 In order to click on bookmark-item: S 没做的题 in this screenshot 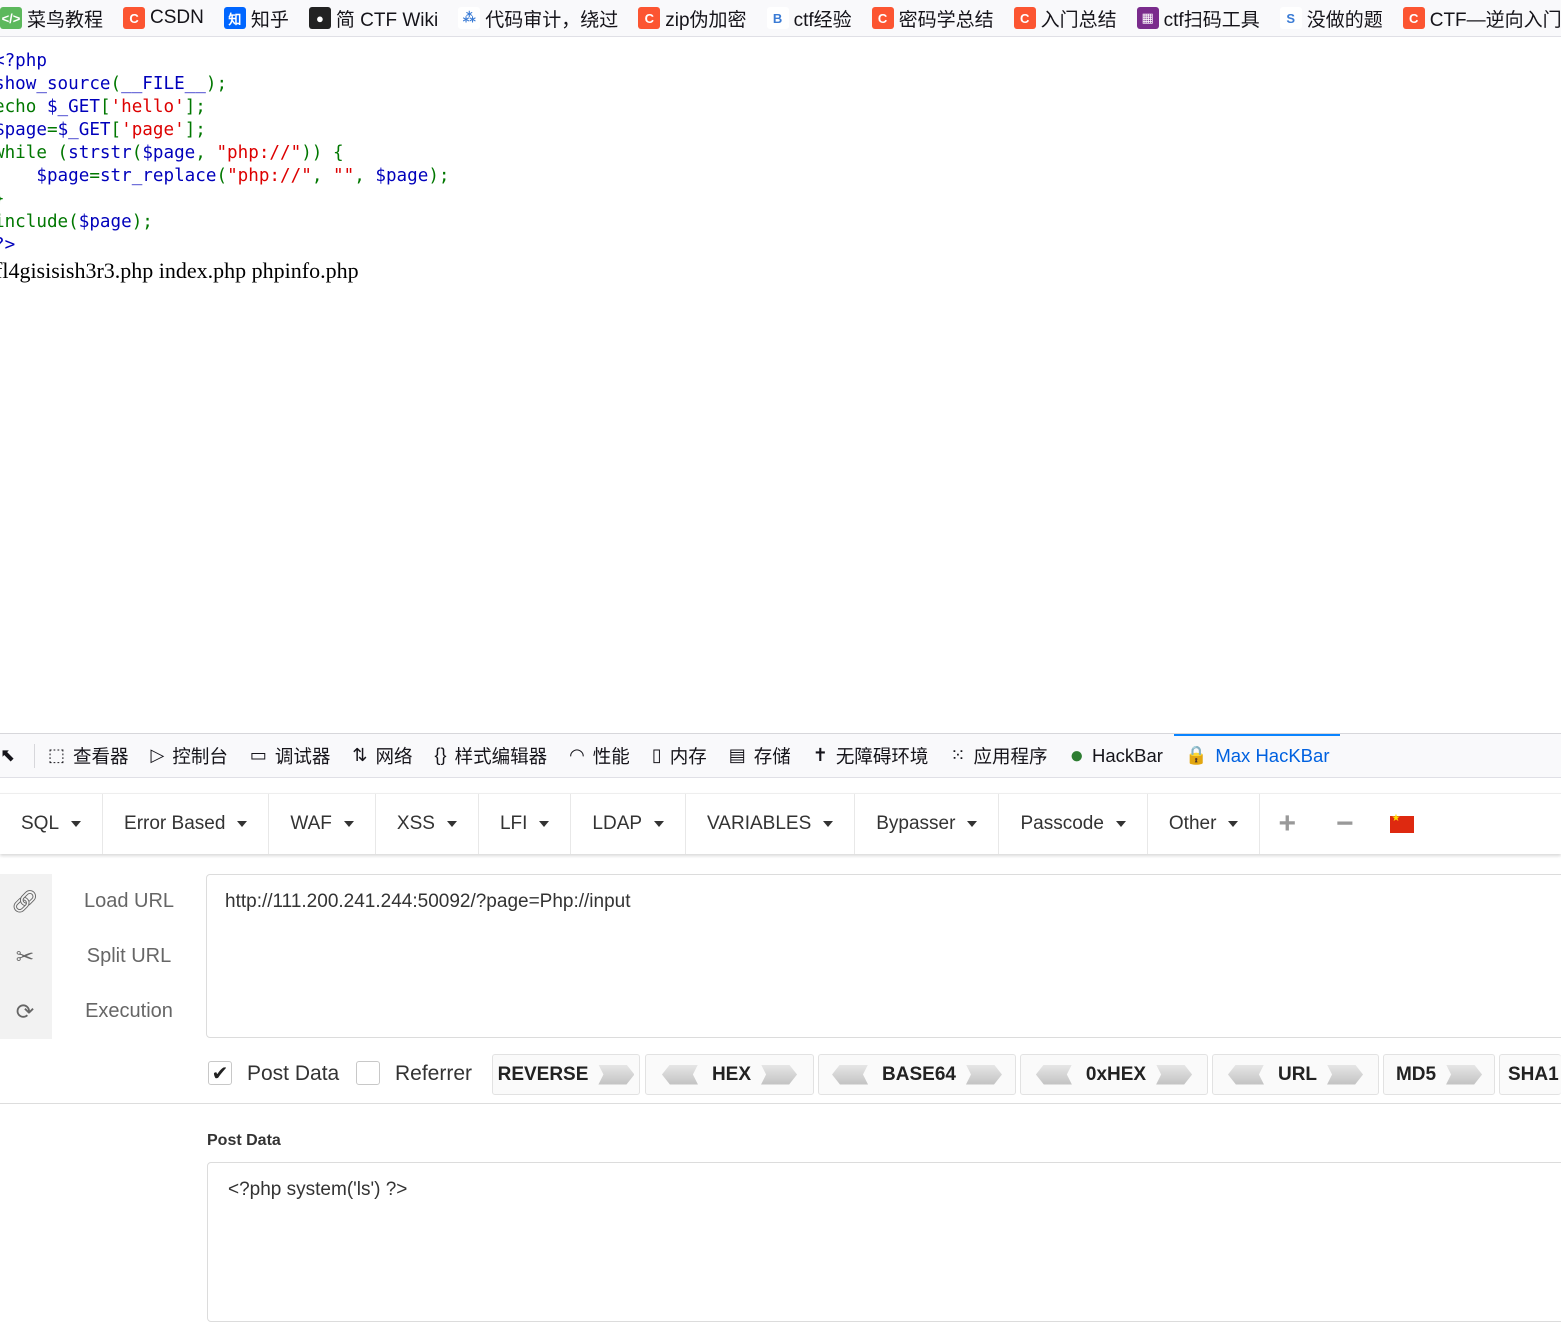, I will do `click(1331, 18)`.